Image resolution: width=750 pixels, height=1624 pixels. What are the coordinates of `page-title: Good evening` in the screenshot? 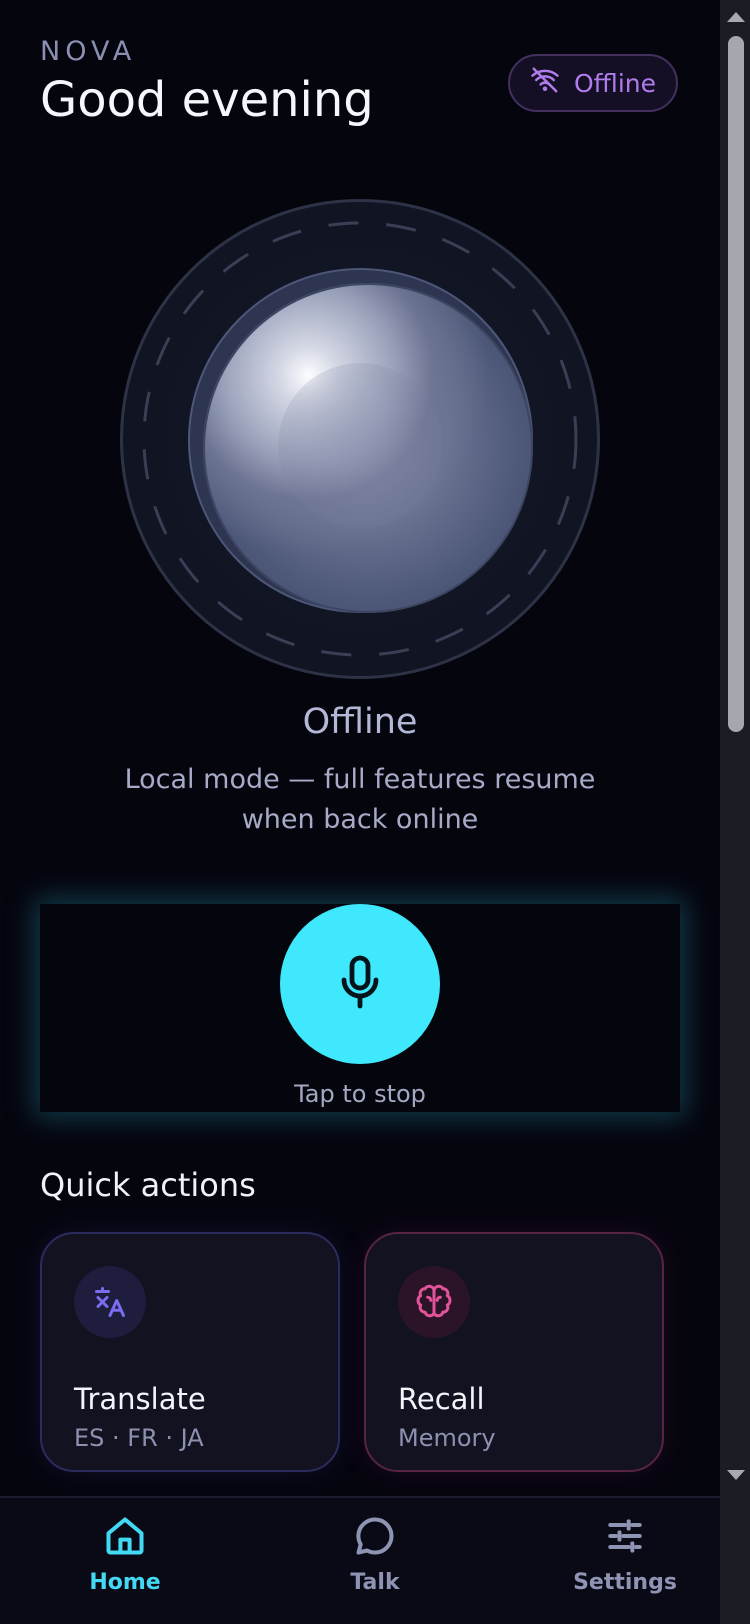 It's located at (207, 100).